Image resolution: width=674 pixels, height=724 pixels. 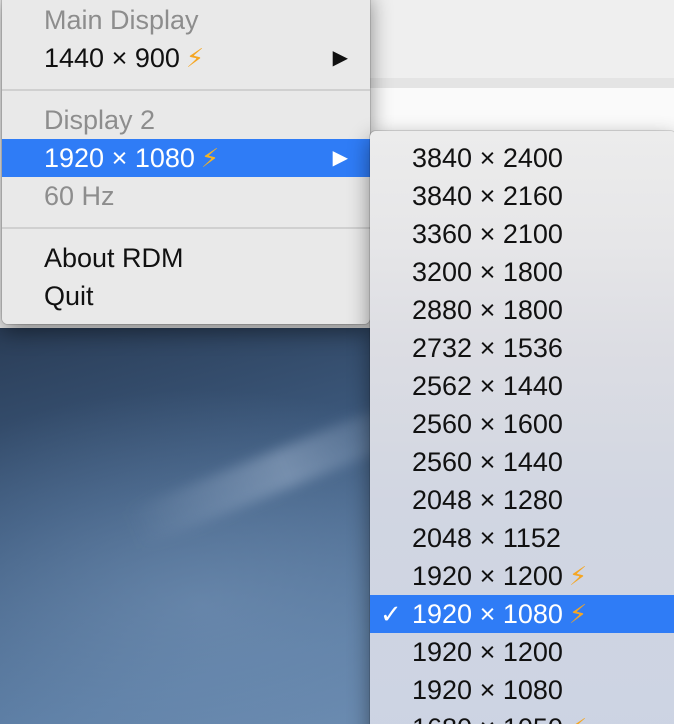 I want to click on display2-header-label: Display 2, so click(x=100, y=120).